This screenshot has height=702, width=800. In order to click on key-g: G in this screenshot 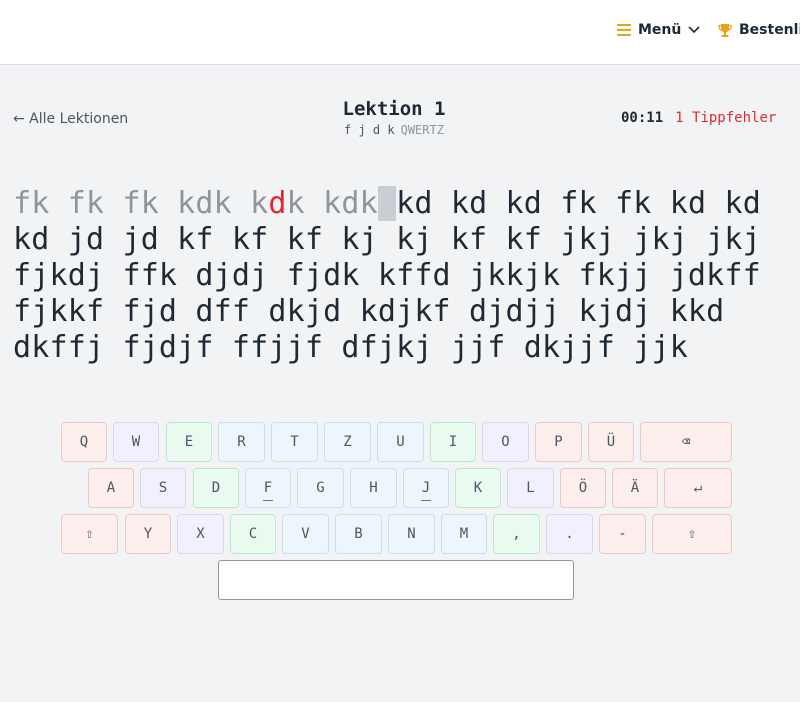, I will do `click(320, 488)`.